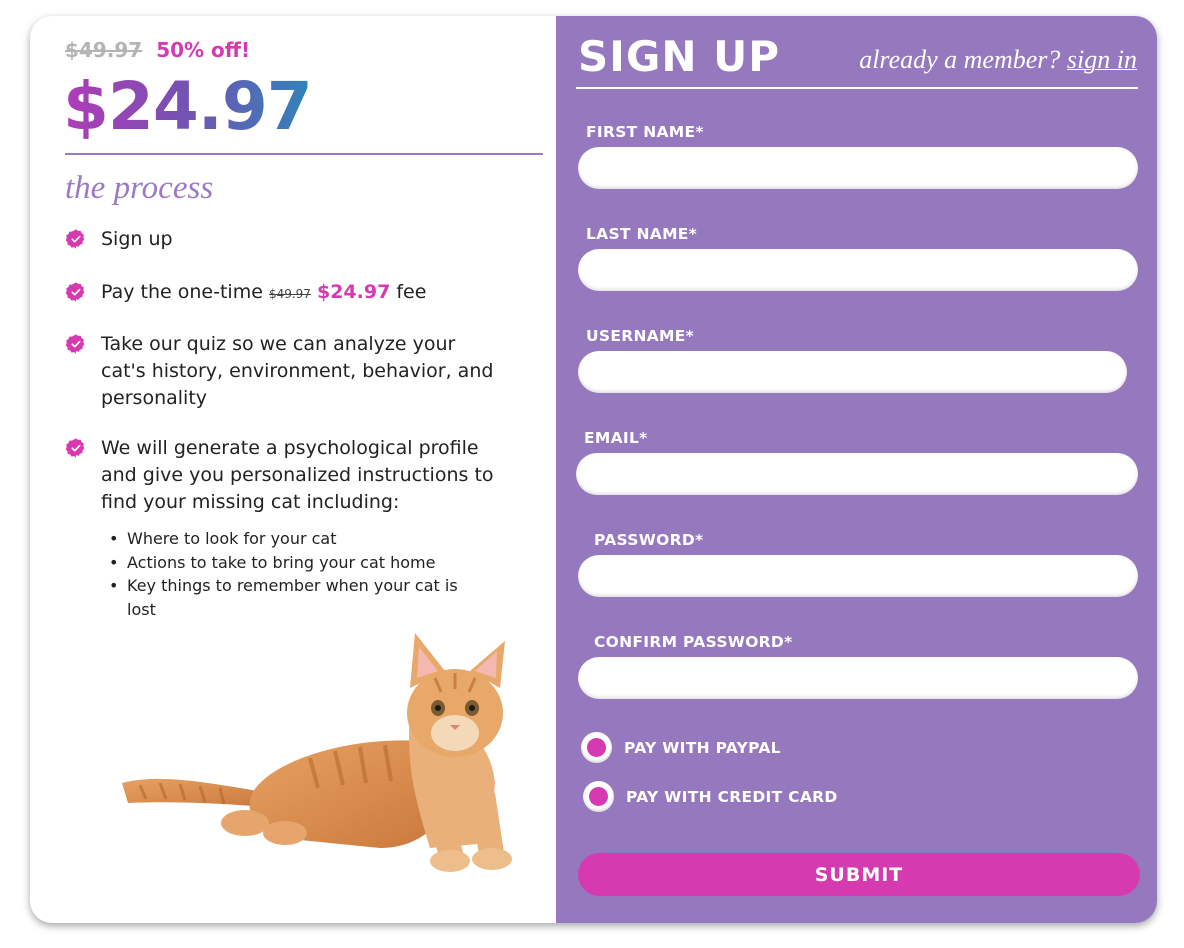 The width and height of the screenshot is (1184, 948). I want to click on sub-list-item: Where to look for your cat, so click(289, 539).